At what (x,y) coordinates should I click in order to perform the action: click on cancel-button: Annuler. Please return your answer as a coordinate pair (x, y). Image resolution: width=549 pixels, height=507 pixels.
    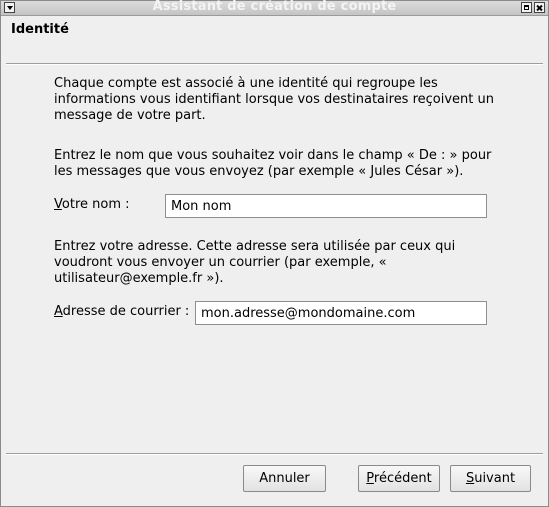
    Looking at the image, I should click on (284, 478).